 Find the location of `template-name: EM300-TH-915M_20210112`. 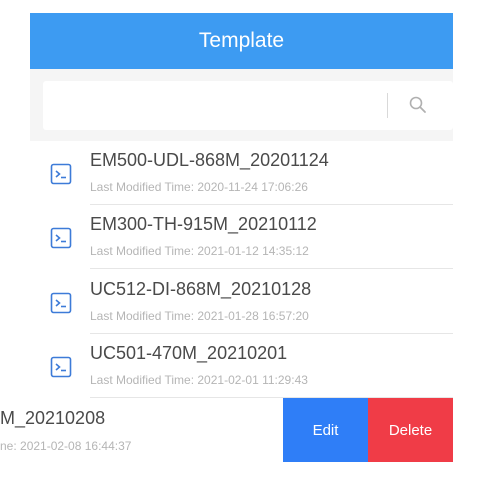

template-name: EM300-TH-915M_20210112 is located at coordinates (203, 224).